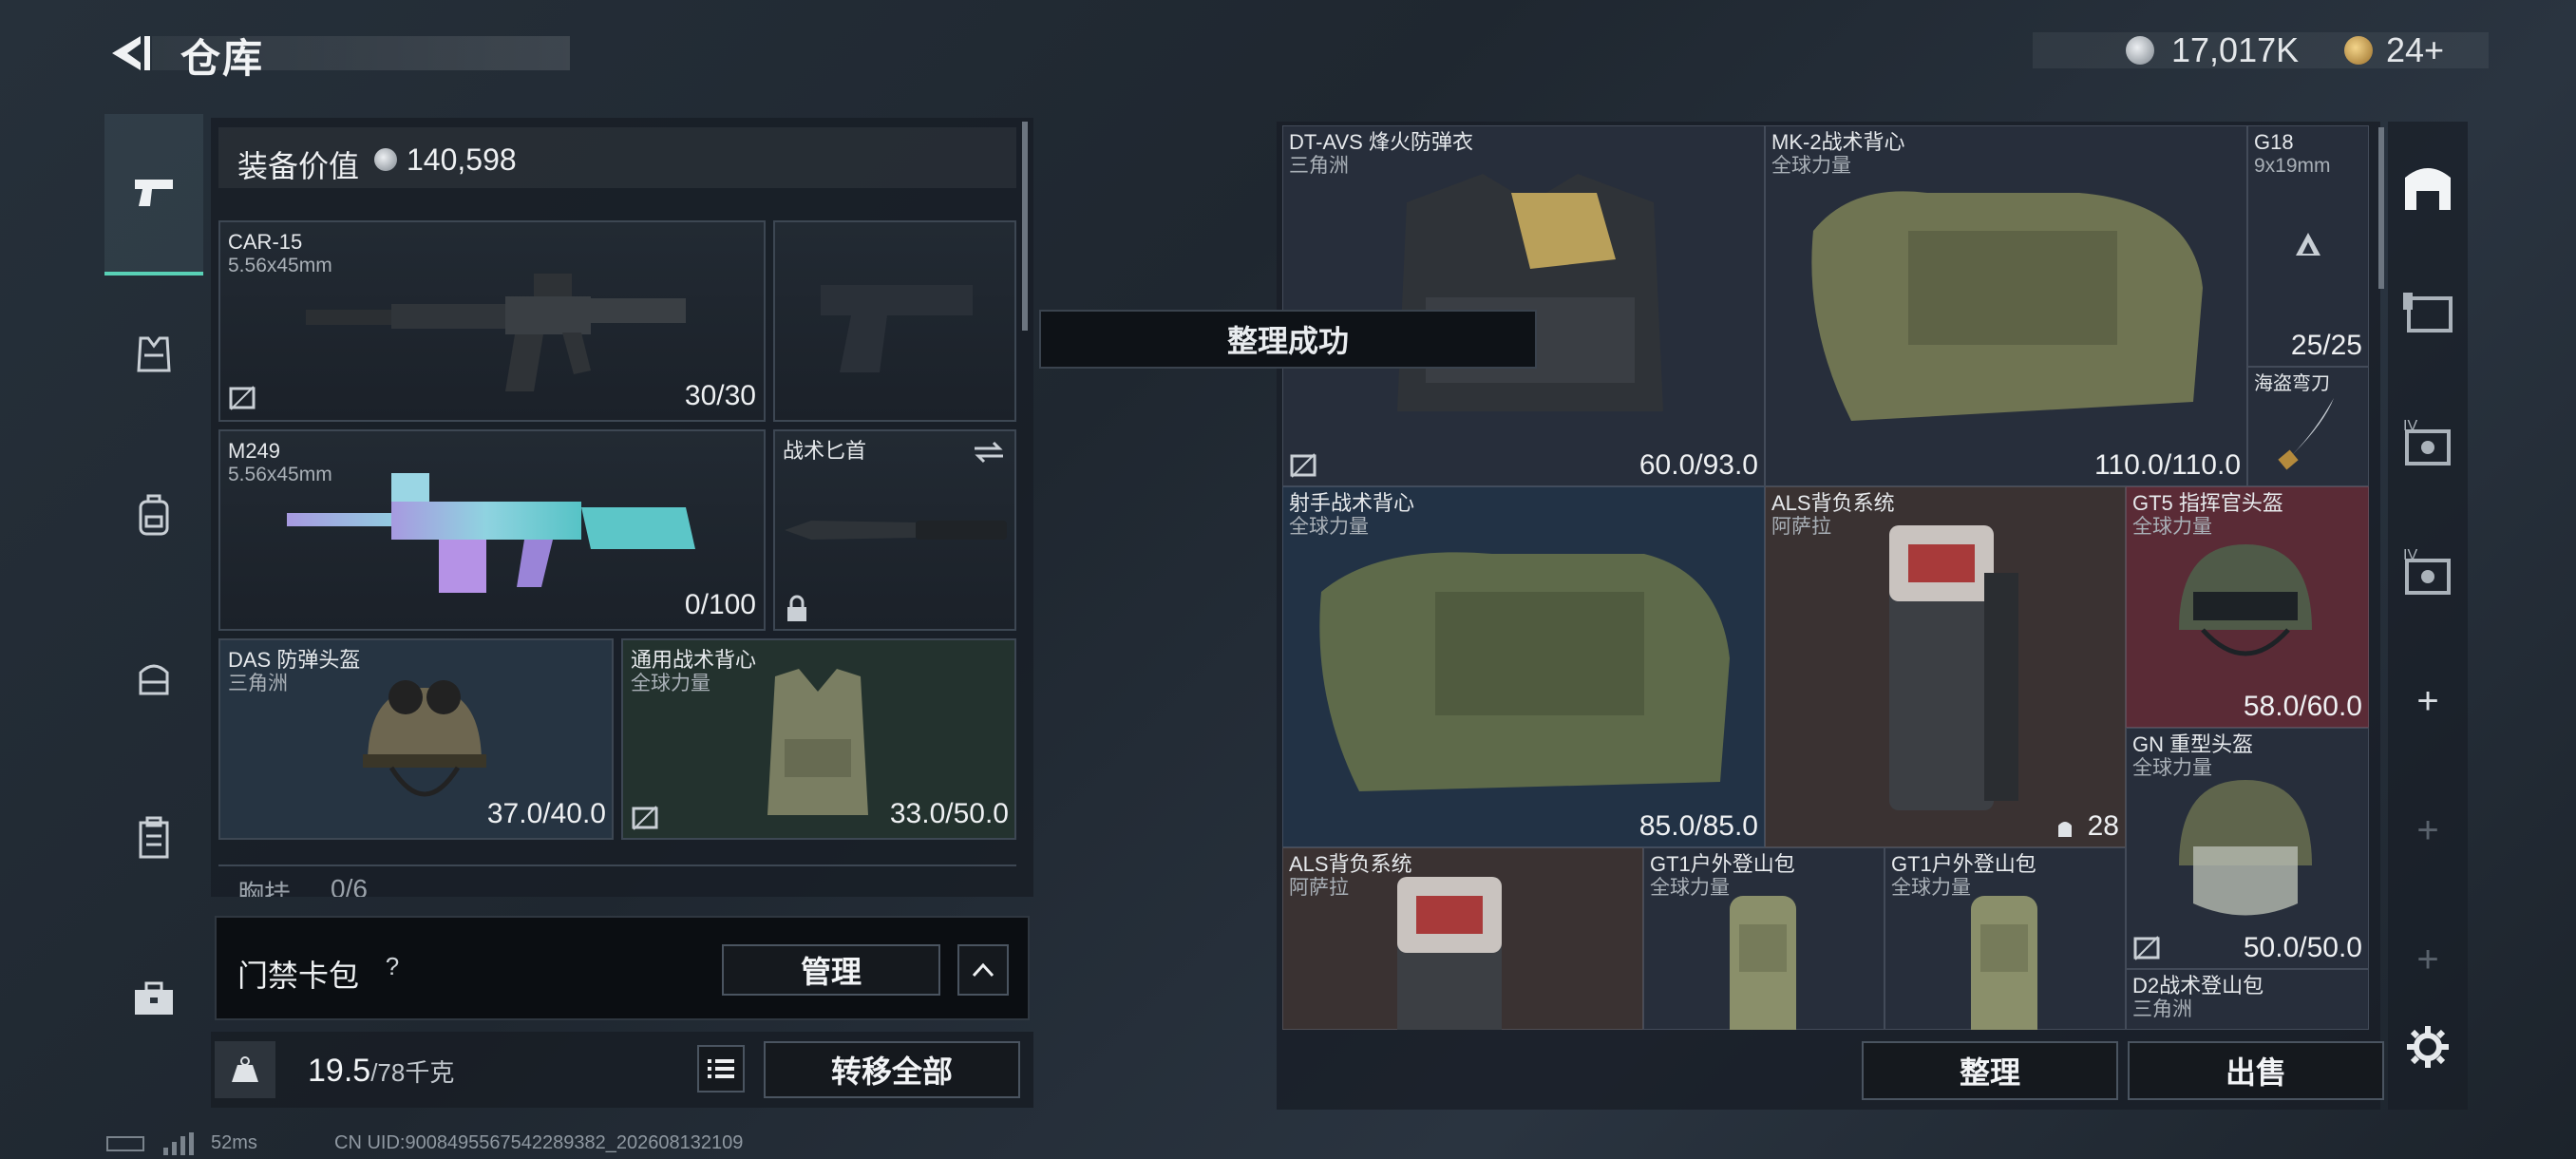 The width and height of the screenshot is (2576, 1159). I want to click on storage-item: GN 重型头盔 全球力量 50.0/50.0, so click(2247, 848).